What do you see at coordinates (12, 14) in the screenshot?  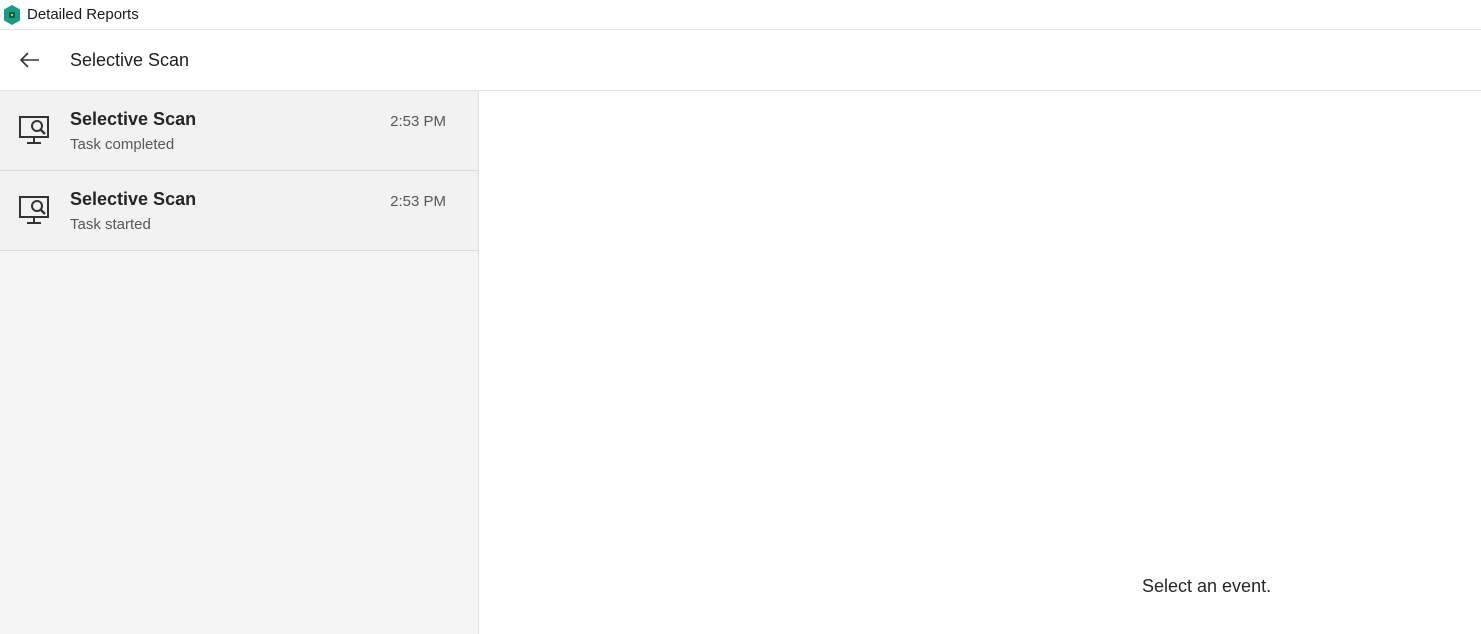 I see `app-logo-icon` at bounding box center [12, 14].